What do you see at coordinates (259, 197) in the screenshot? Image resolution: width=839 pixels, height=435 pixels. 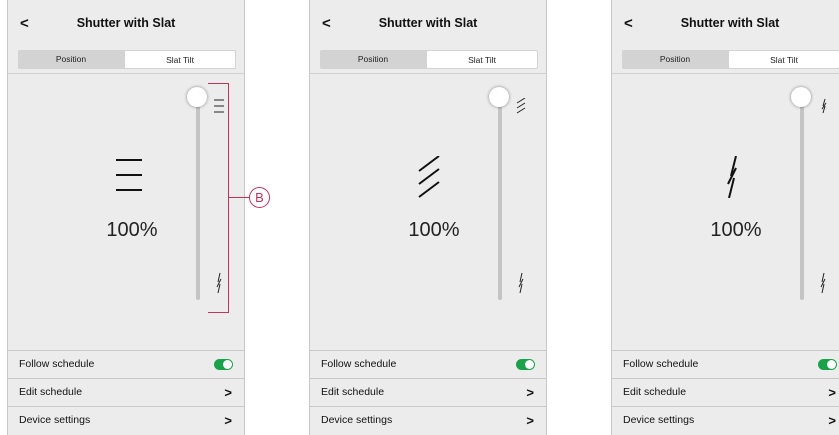 I see `callout-badge: B` at bounding box center [259, 197].